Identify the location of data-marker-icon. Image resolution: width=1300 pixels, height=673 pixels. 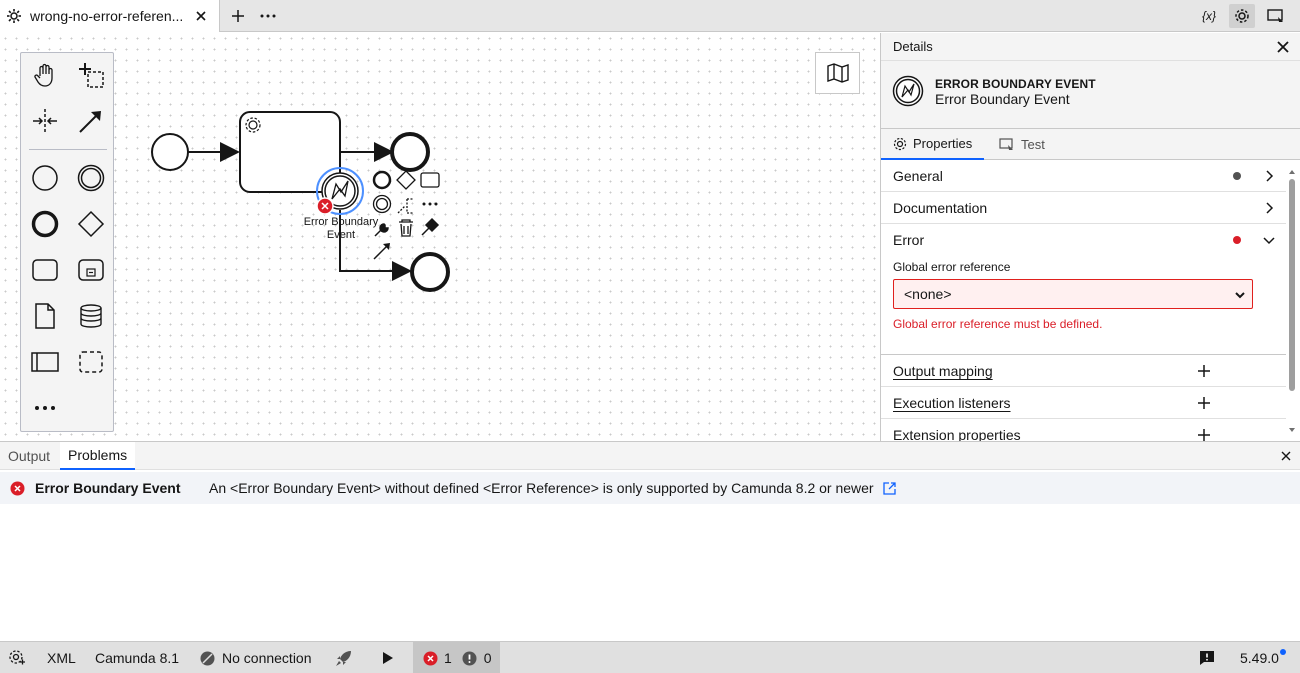
(1237, 176).